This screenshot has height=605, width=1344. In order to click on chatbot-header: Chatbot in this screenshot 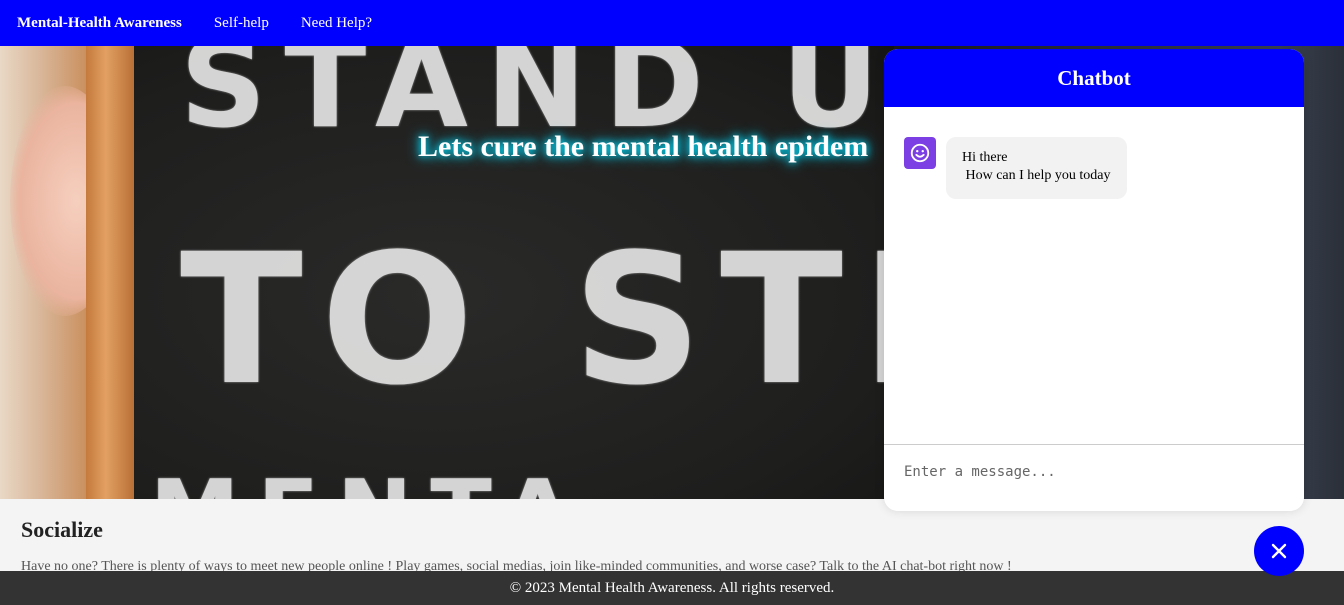, I will do `click(1094, 78)`.